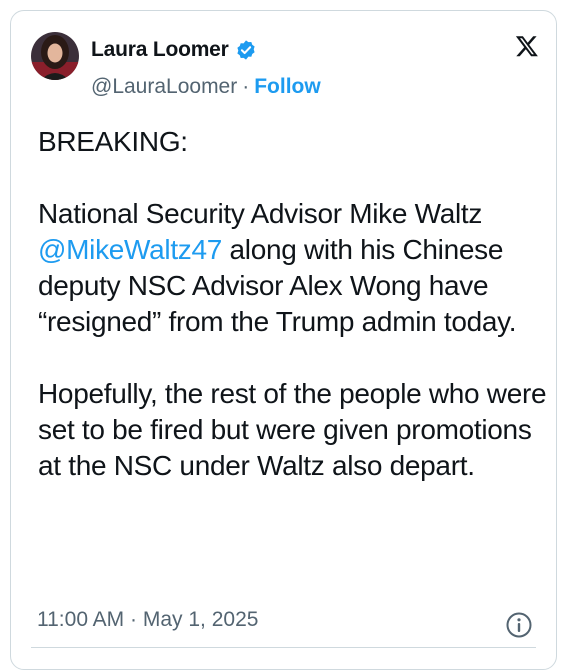 This screenshot has width=565, height=670. Describe the element at coordinates (130, 249) in the screenshot. I see `mention-link: @MikeWaltz47` at that location.